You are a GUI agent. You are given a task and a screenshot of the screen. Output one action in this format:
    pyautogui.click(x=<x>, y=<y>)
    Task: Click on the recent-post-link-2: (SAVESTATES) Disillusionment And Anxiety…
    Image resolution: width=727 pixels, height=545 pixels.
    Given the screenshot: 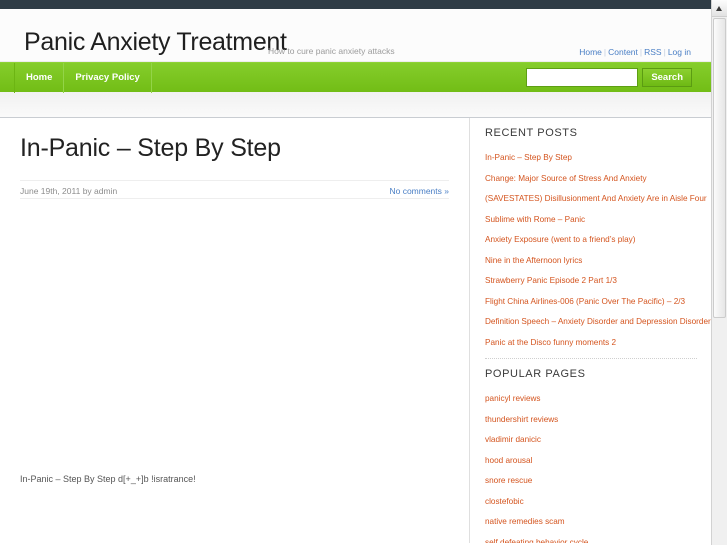 What is the action you would take?
    pyautogui.click(x=596, y=198)
    